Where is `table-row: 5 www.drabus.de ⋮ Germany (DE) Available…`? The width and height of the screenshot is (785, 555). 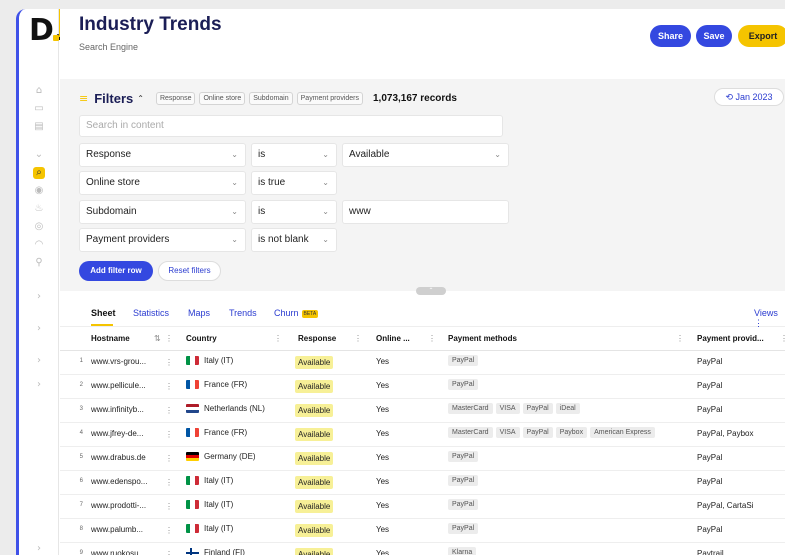
table-row: 5 www.drabus.de ⋮ Germany (DE) Available… is located at coordinates (422, 459).